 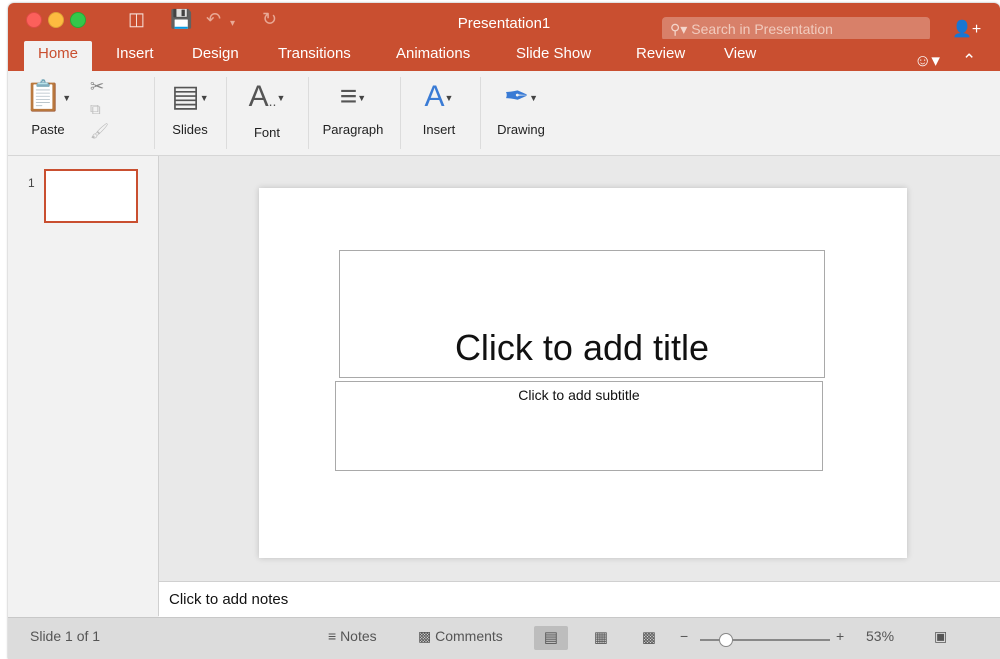 I want to click on paragraph-label: Paragraph, so click(x=353, y=130).